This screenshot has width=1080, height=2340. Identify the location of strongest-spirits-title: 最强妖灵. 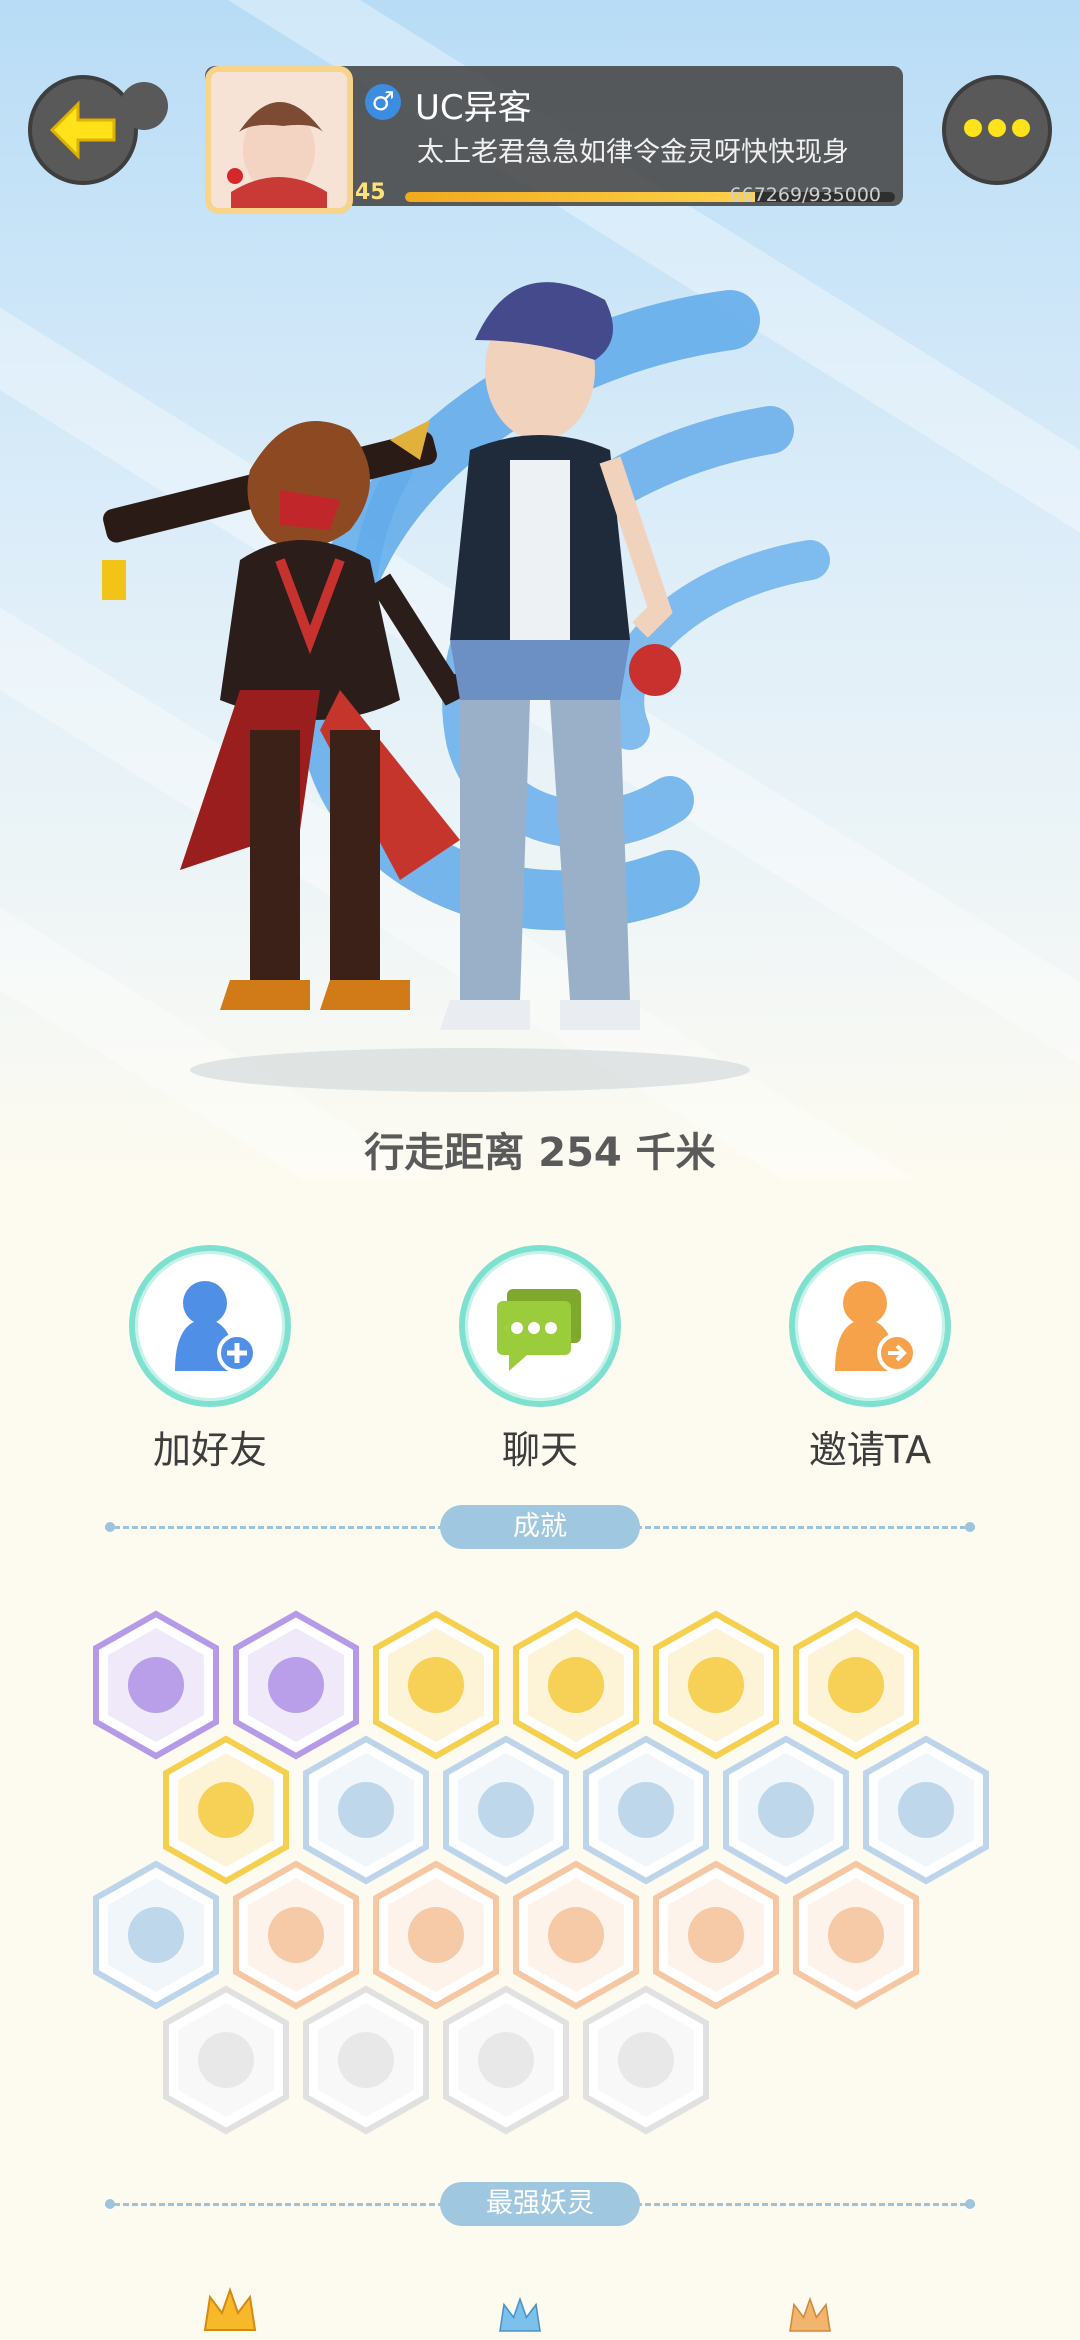
(540, 2204).